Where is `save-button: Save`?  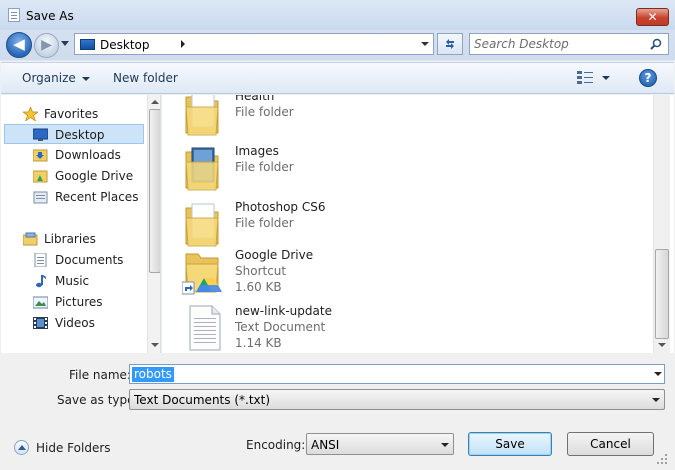 save-button: Save is located at coordinates (510, 444).